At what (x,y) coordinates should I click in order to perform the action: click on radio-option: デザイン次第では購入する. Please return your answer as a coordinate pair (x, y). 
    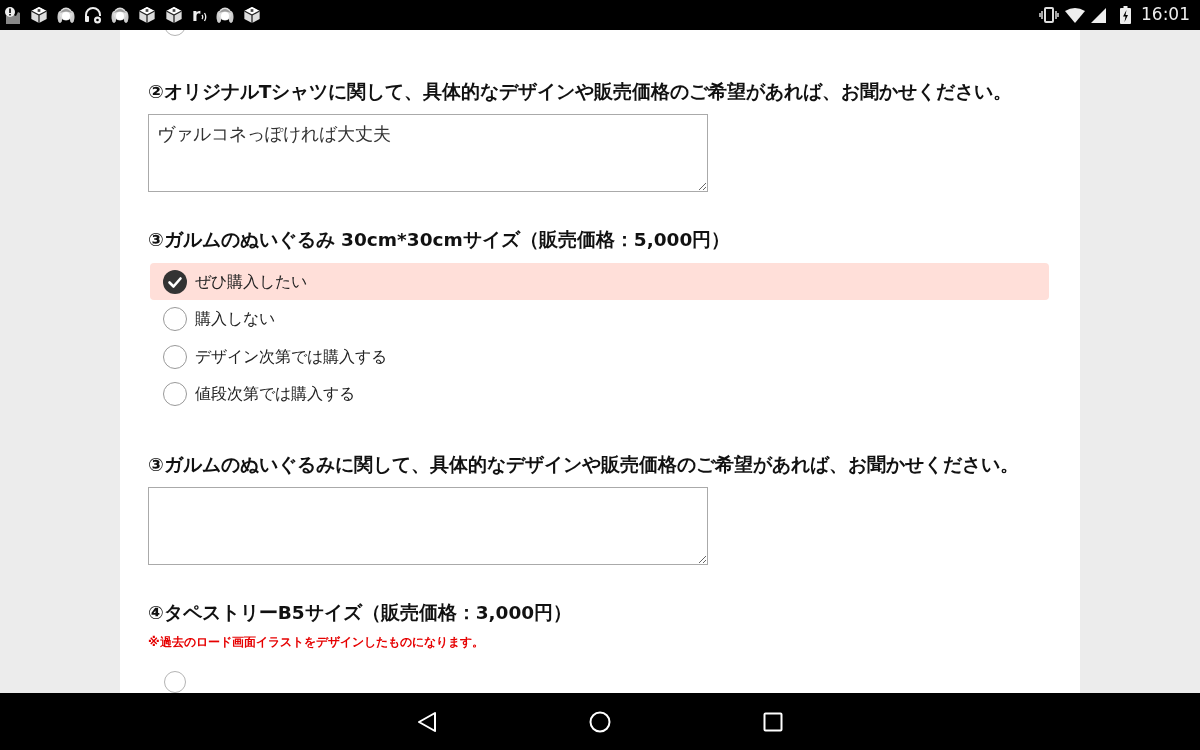
    Looking at the image, I should click on (599, 357).